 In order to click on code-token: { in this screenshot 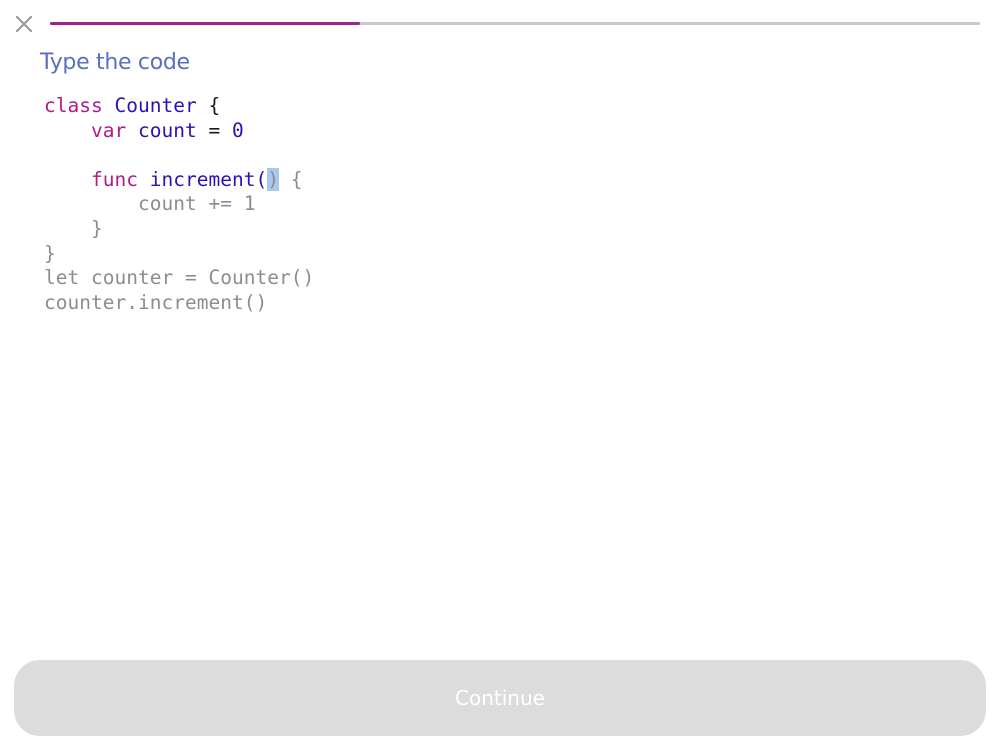, I will do `click(214, 105)`.